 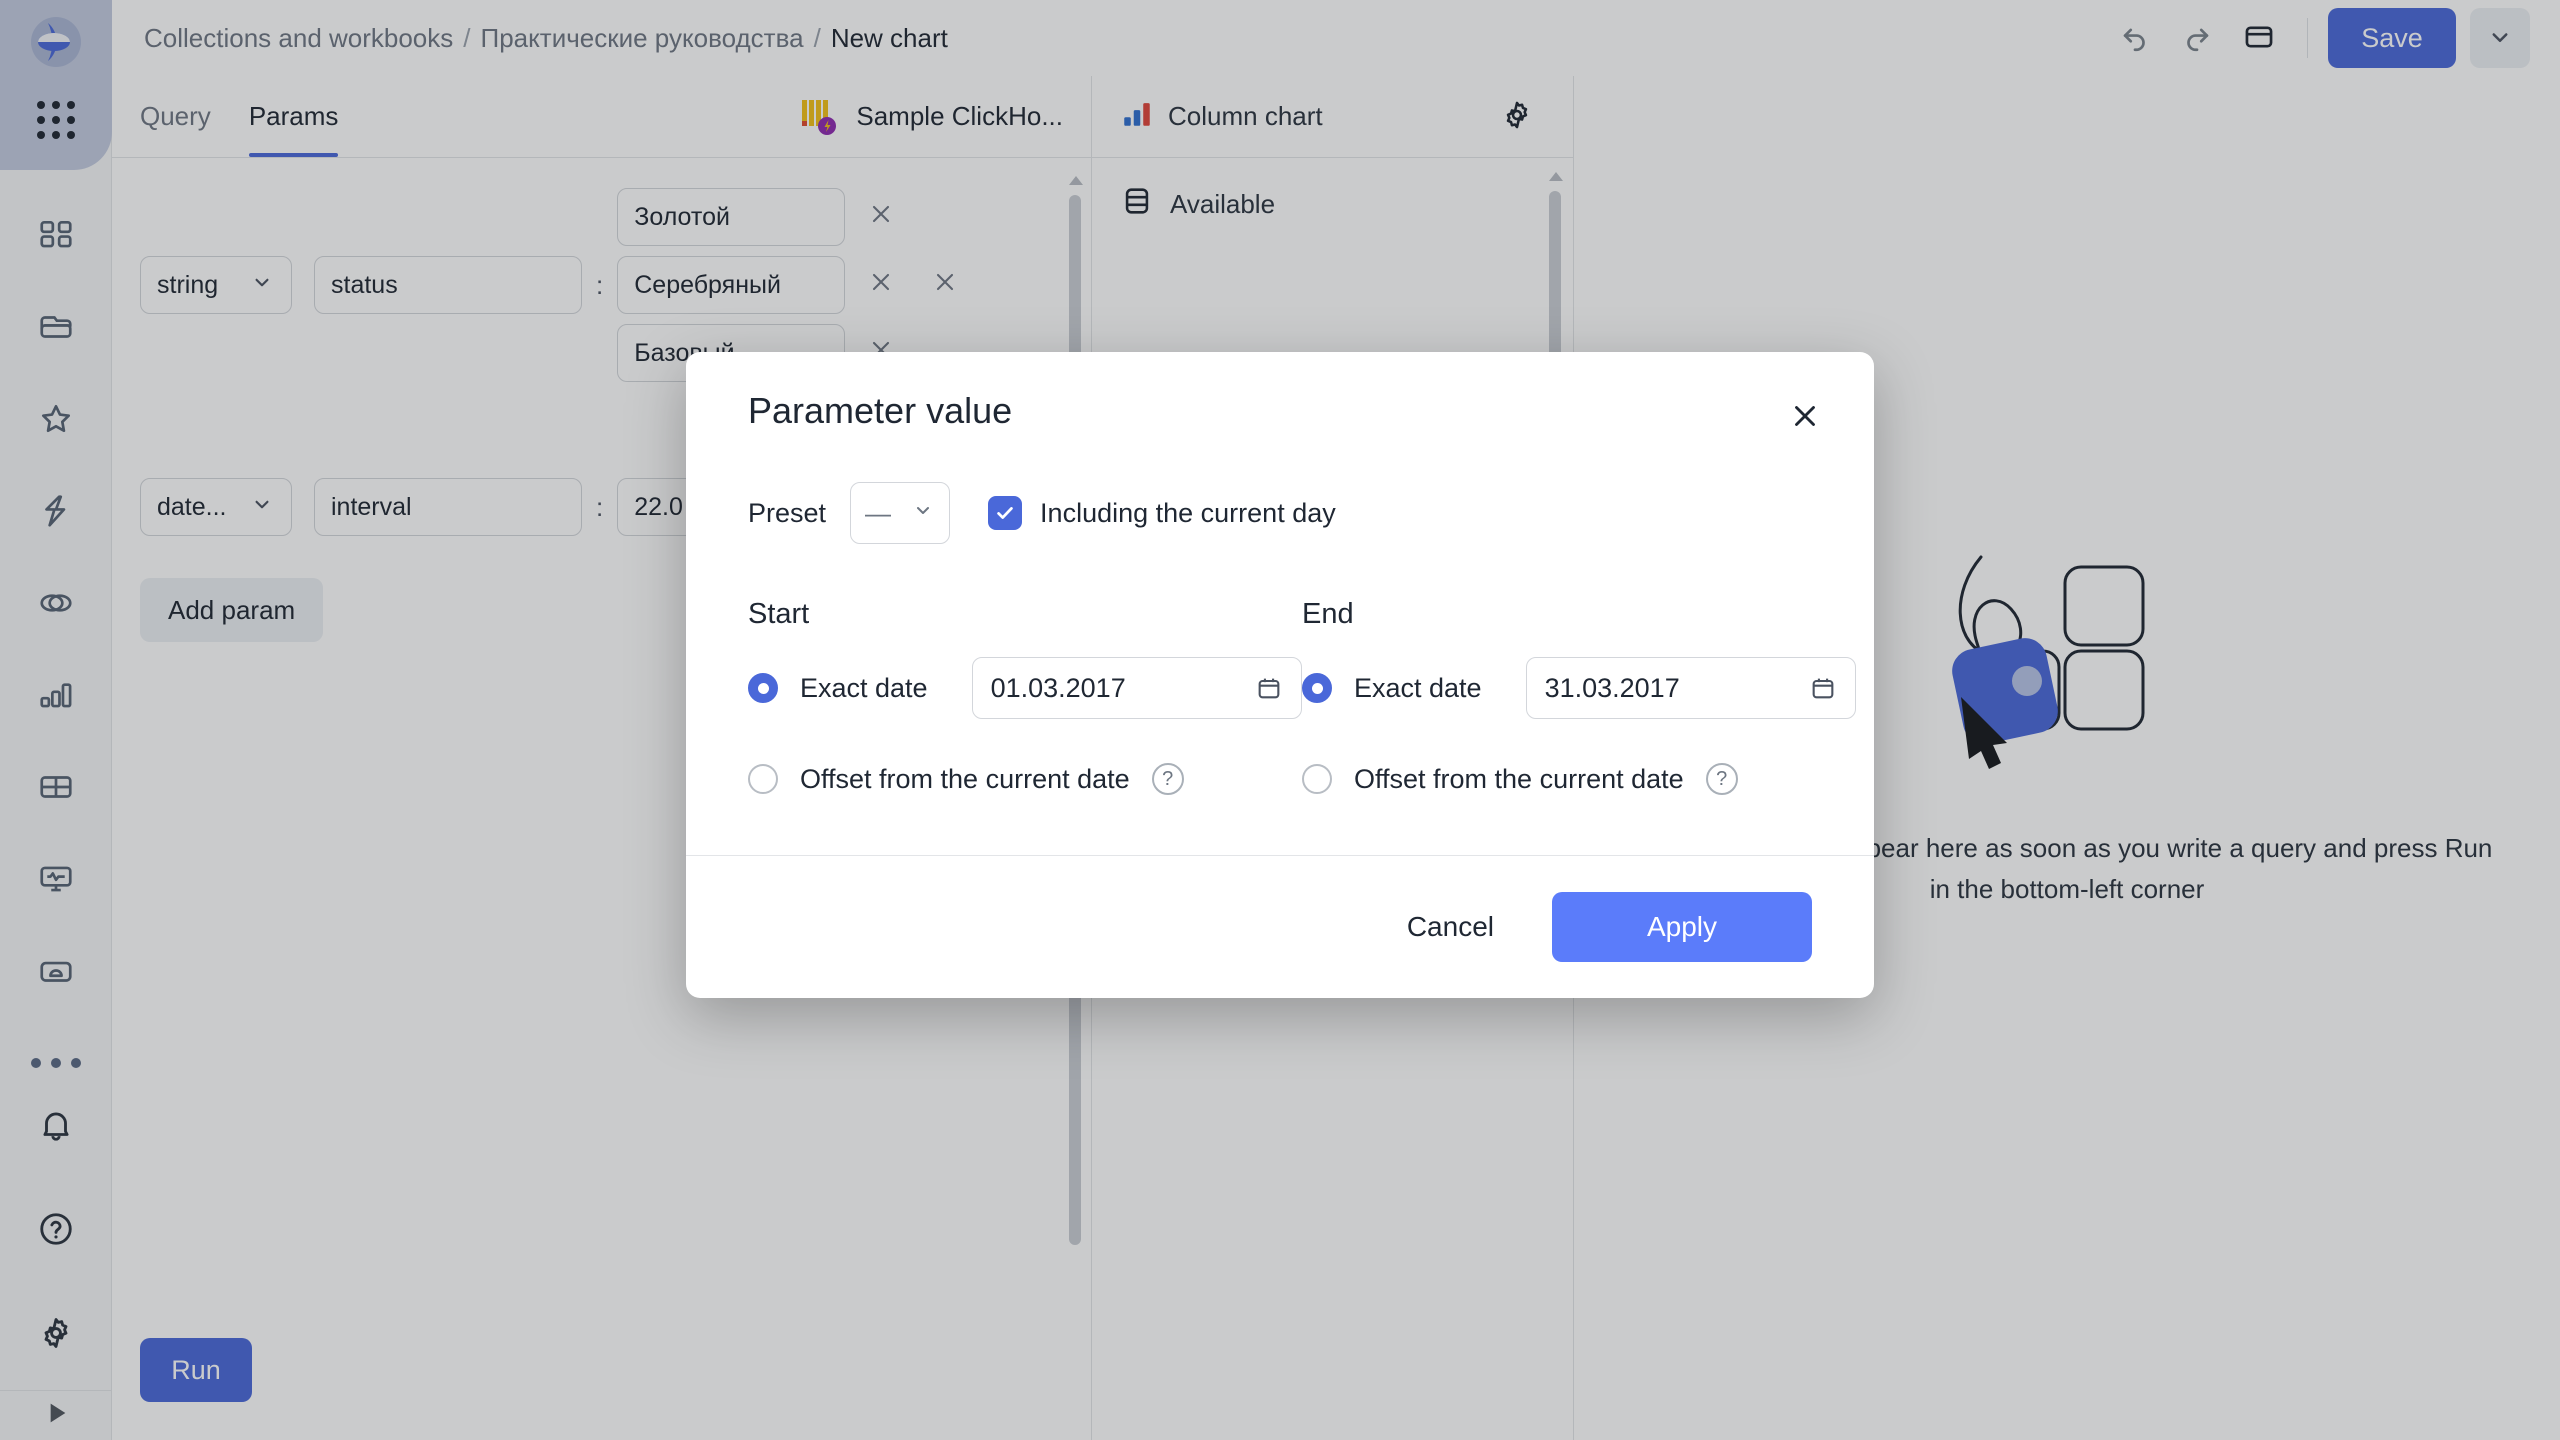 I want to click on end-date-input: 31.03.2017, so click(x=1690, y=688).